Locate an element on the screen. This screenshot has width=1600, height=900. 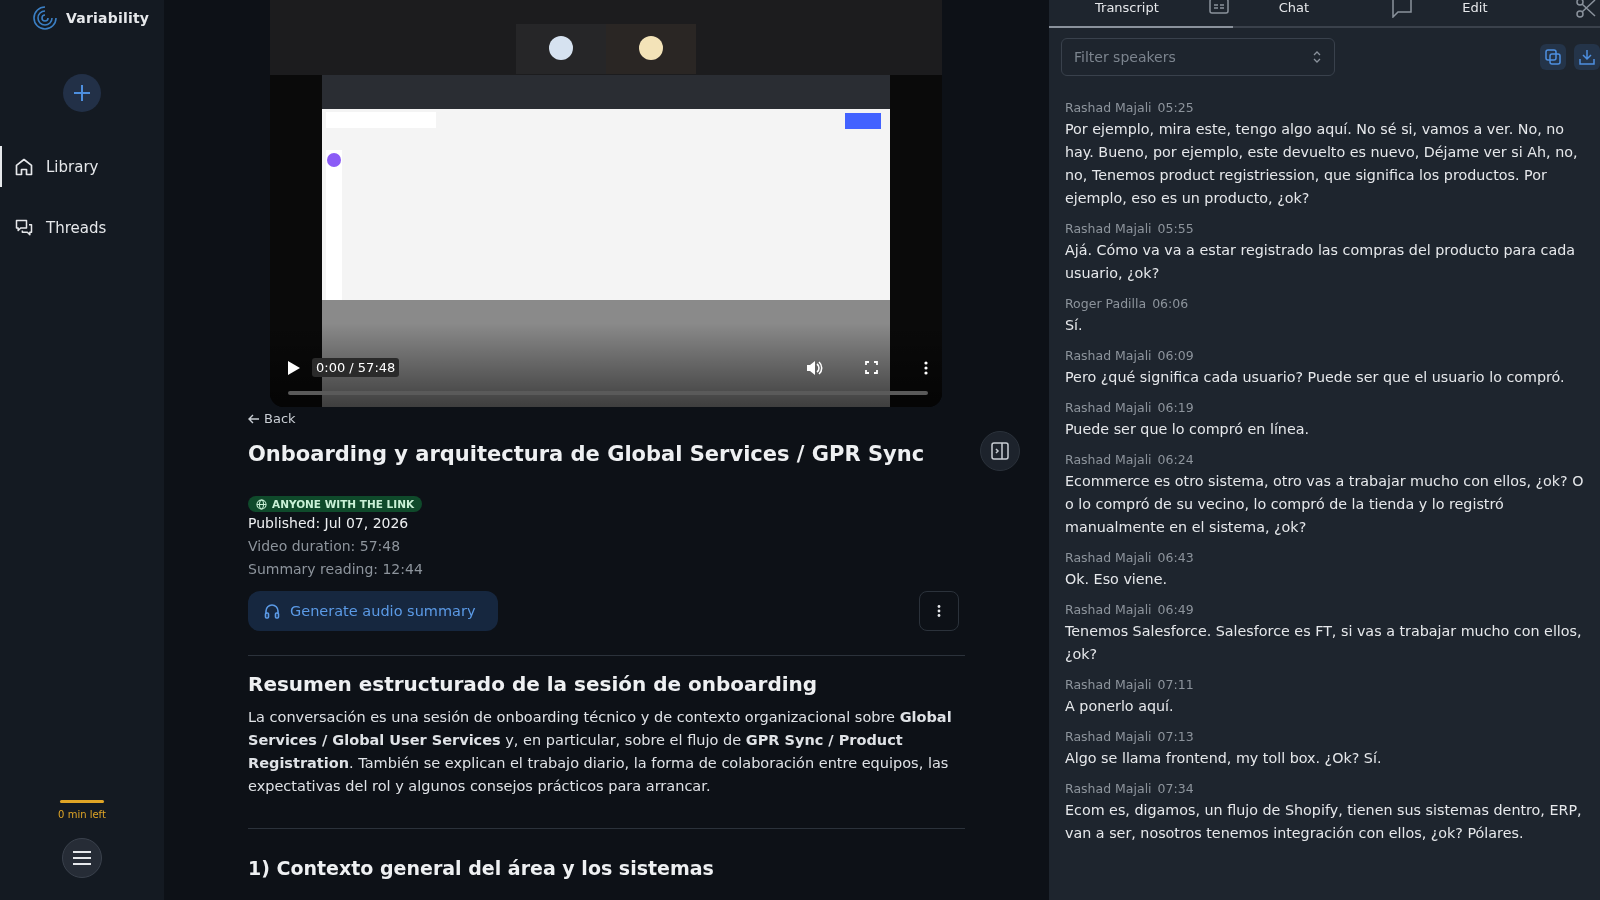
download-icon is located at coordinates (1587, 57).